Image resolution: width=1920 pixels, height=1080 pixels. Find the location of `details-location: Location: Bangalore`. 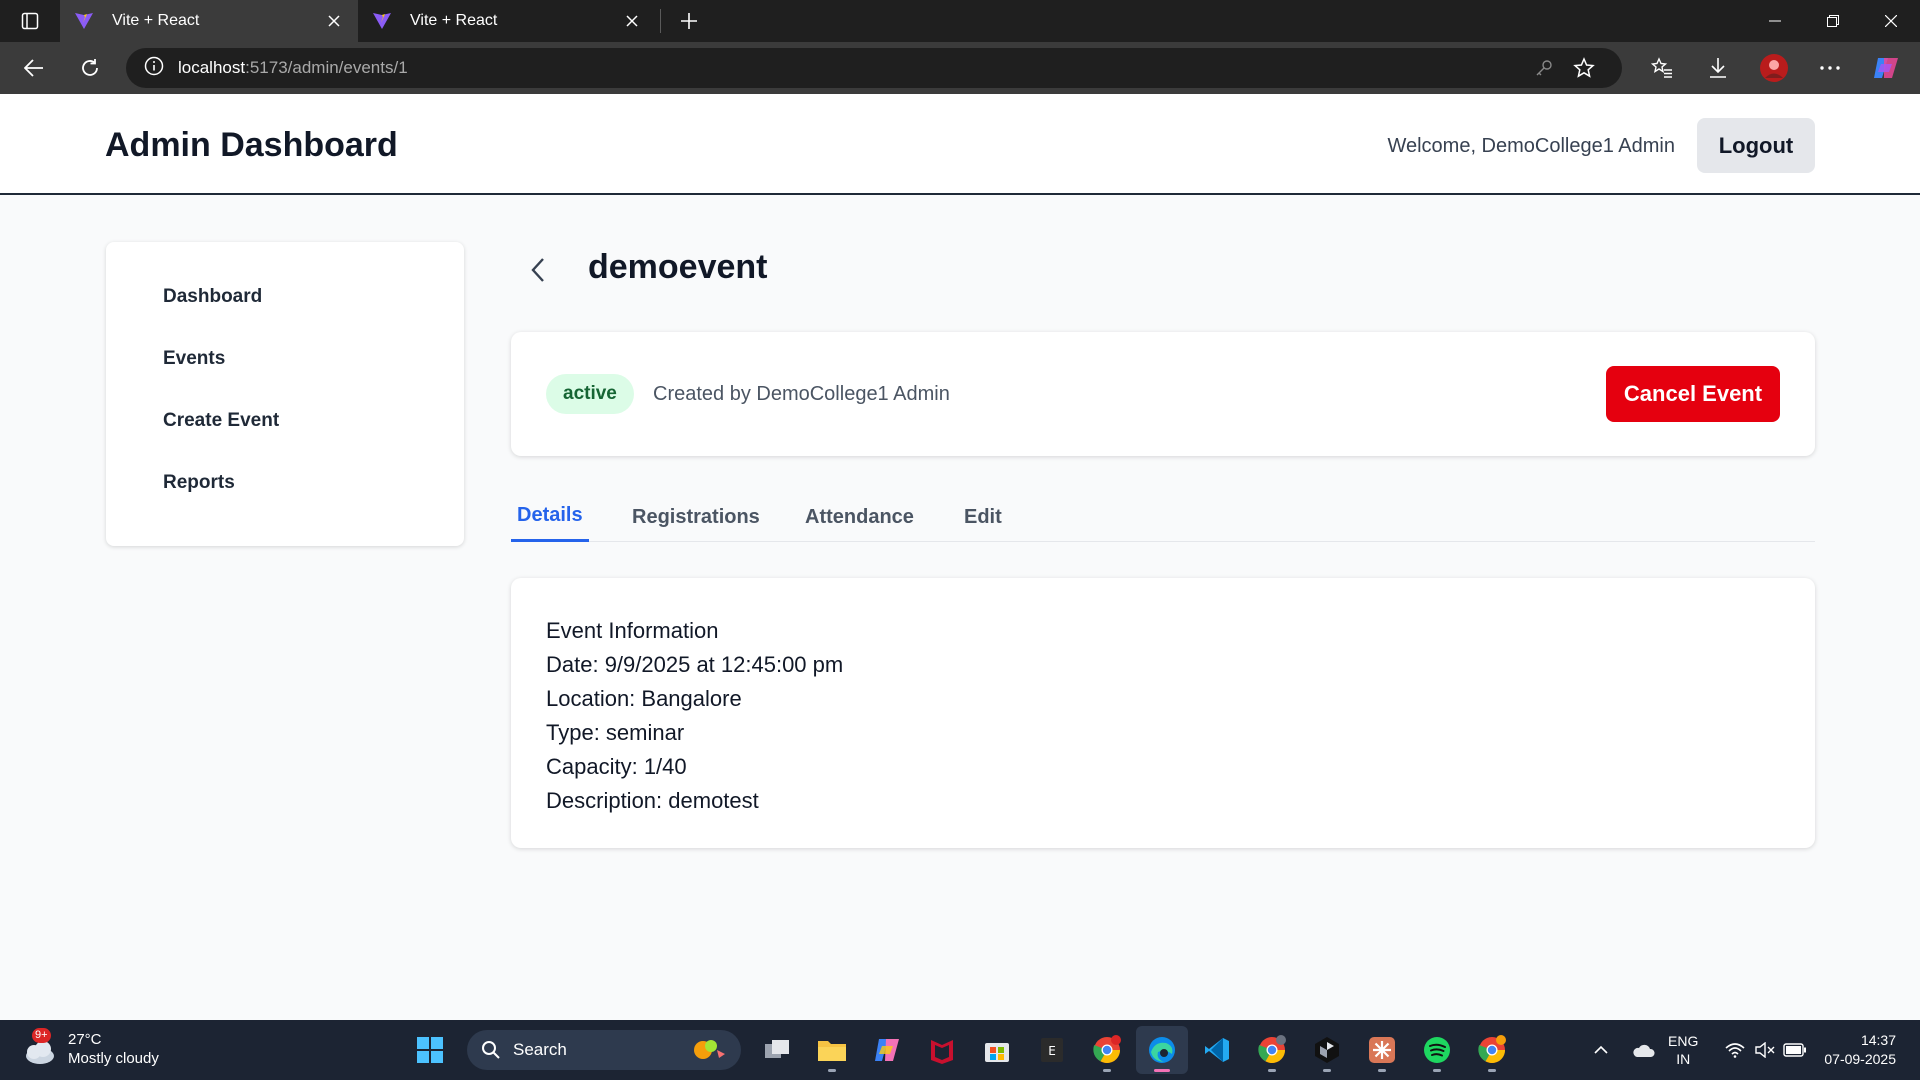

details-location: Location: Bangalore is located at coordinates (644, 698).